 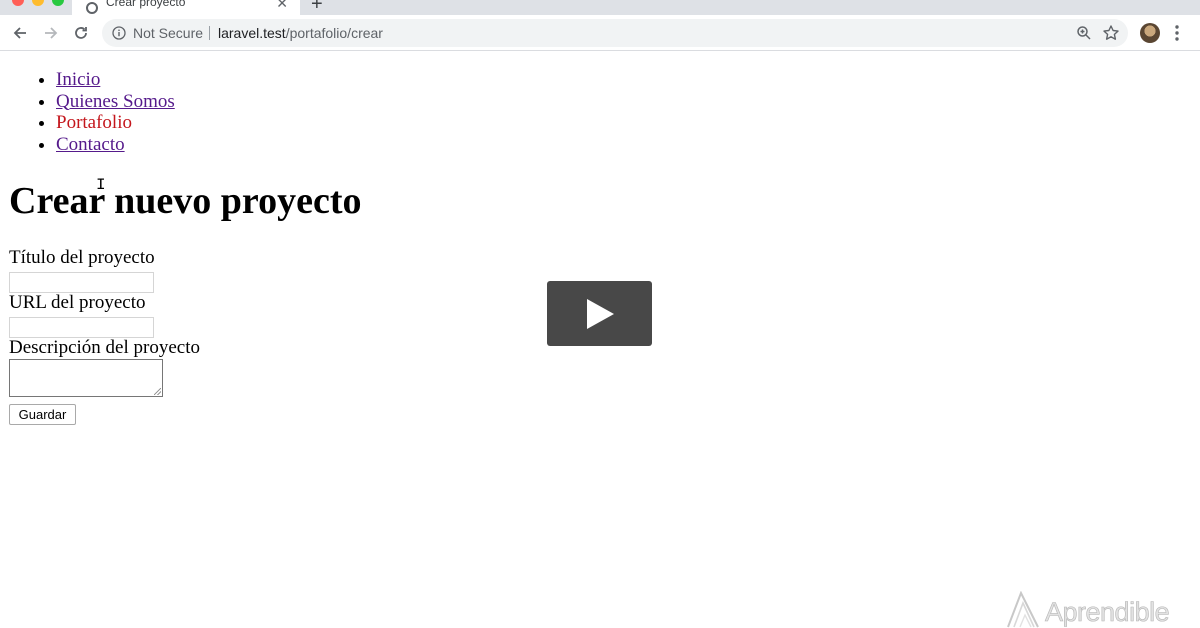 I want to click on play-icon, so click(x=600, y=313).